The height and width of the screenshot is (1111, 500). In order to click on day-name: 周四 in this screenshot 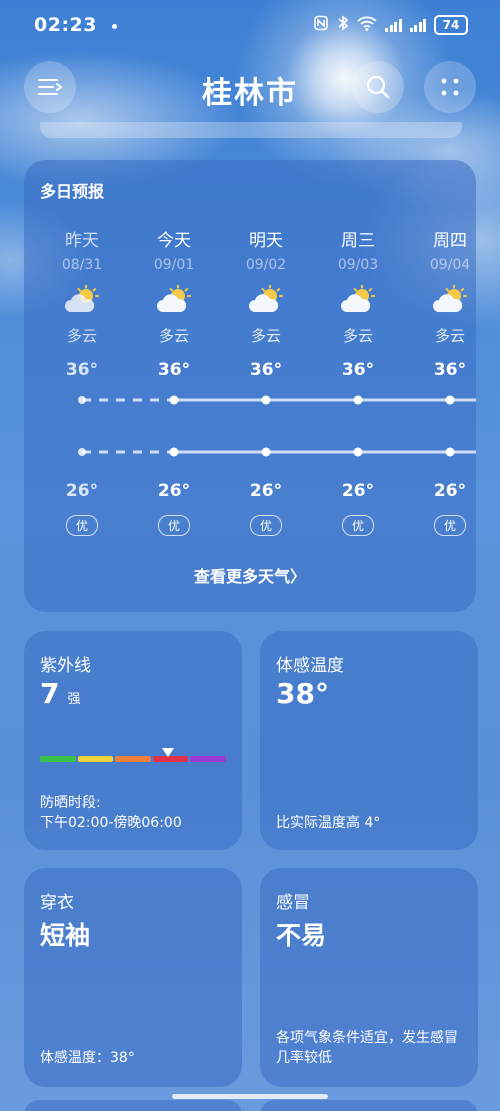, I will do `click(450, 241)`.